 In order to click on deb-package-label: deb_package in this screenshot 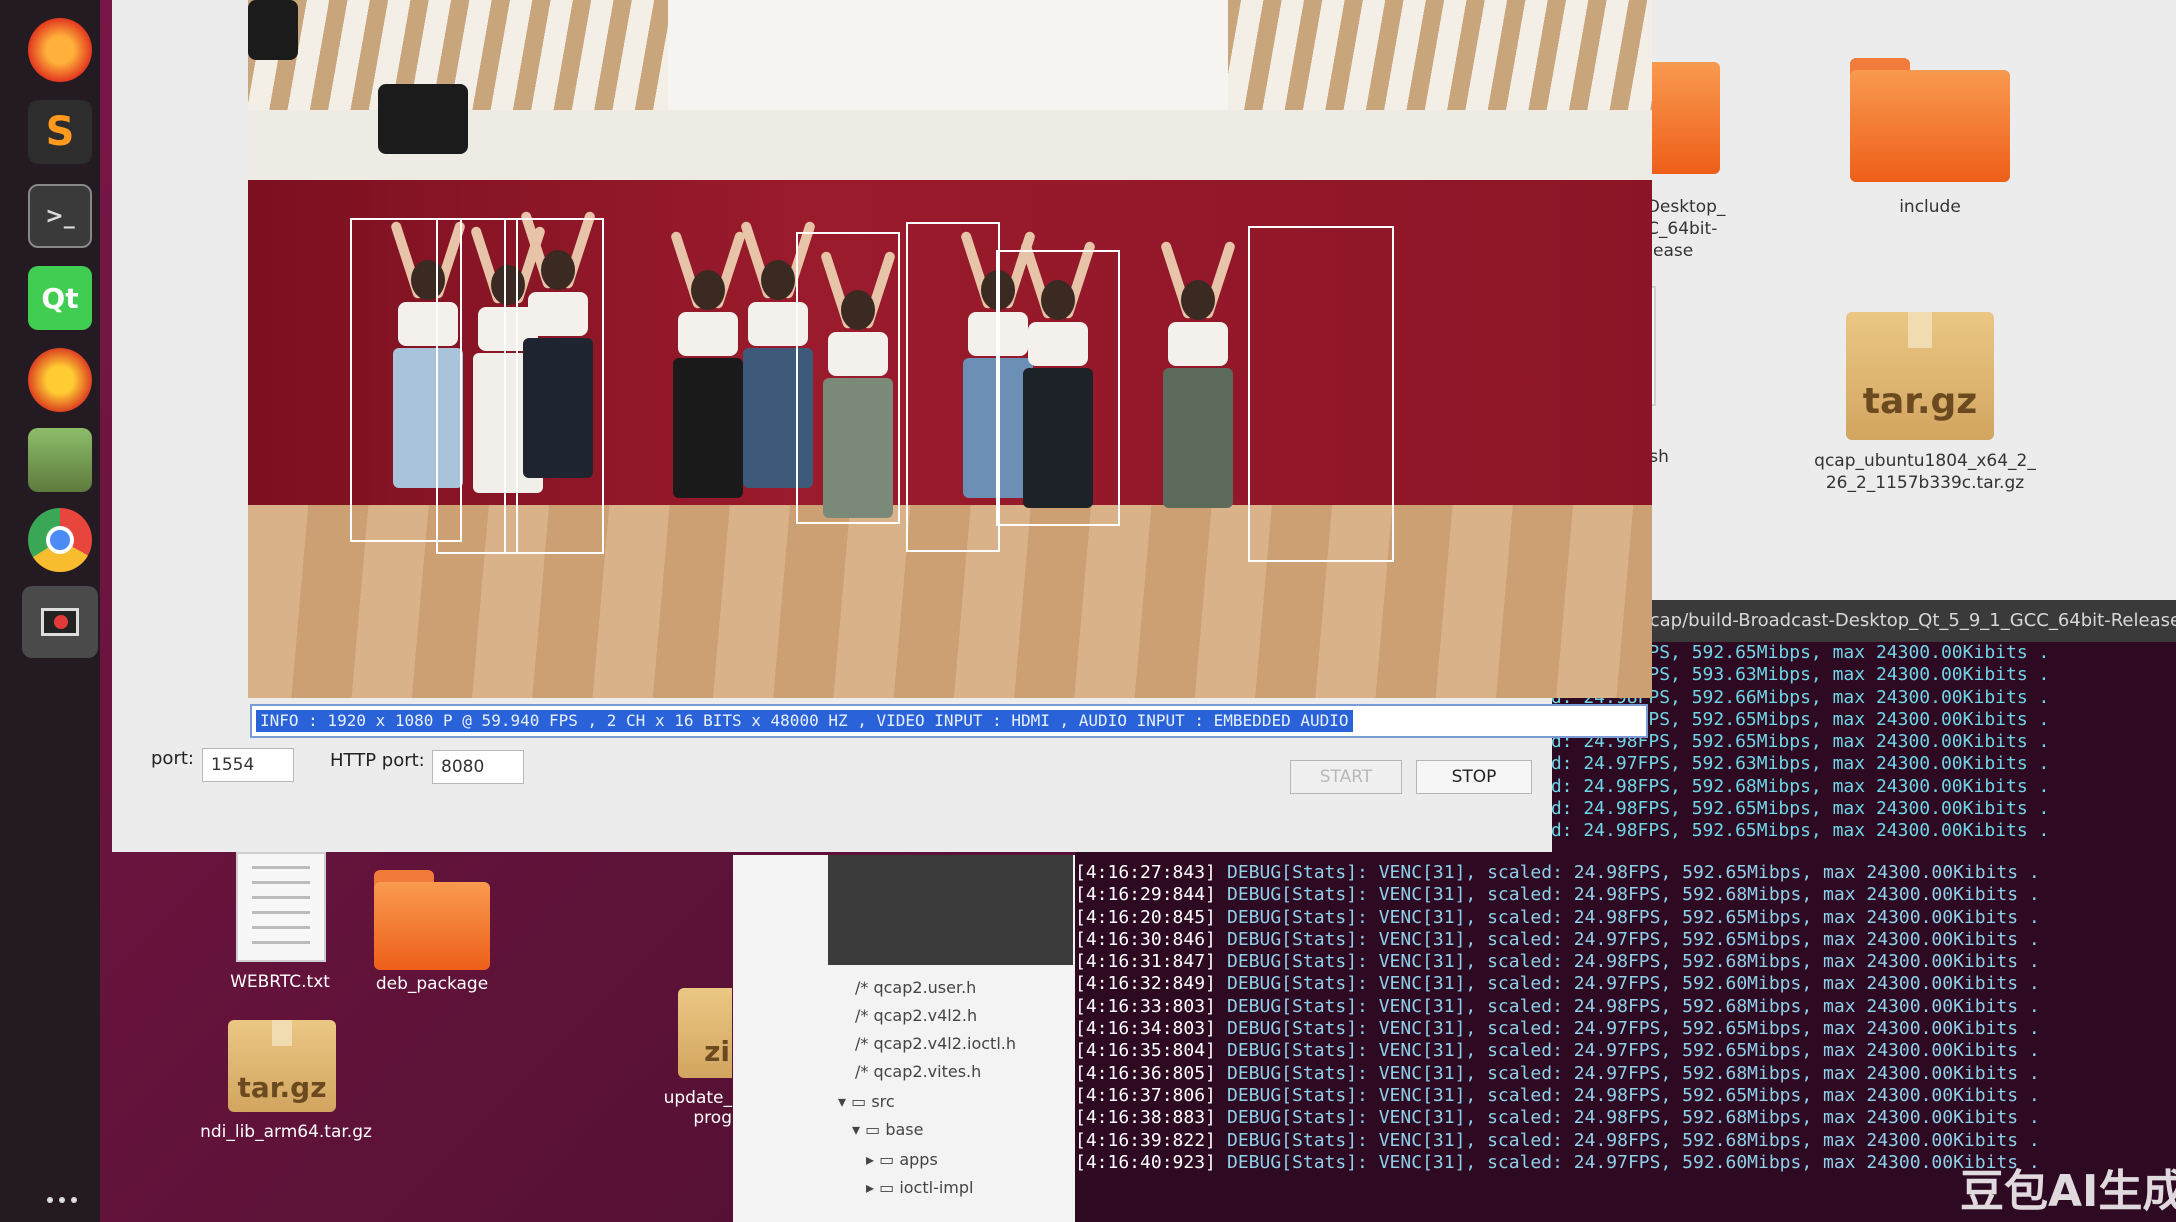, I will do `click(432, 984)`.